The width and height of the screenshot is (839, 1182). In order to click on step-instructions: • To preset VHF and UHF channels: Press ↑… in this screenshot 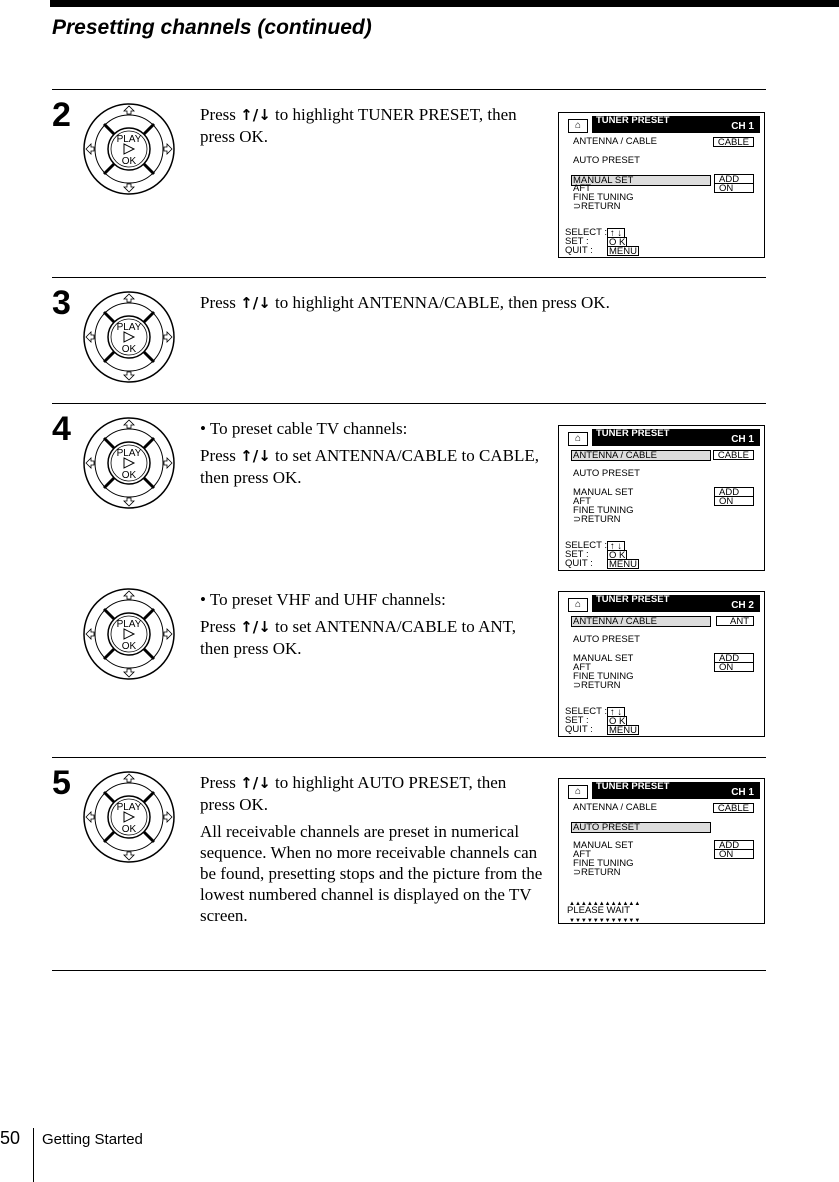, I will do `click(372, 627)`.